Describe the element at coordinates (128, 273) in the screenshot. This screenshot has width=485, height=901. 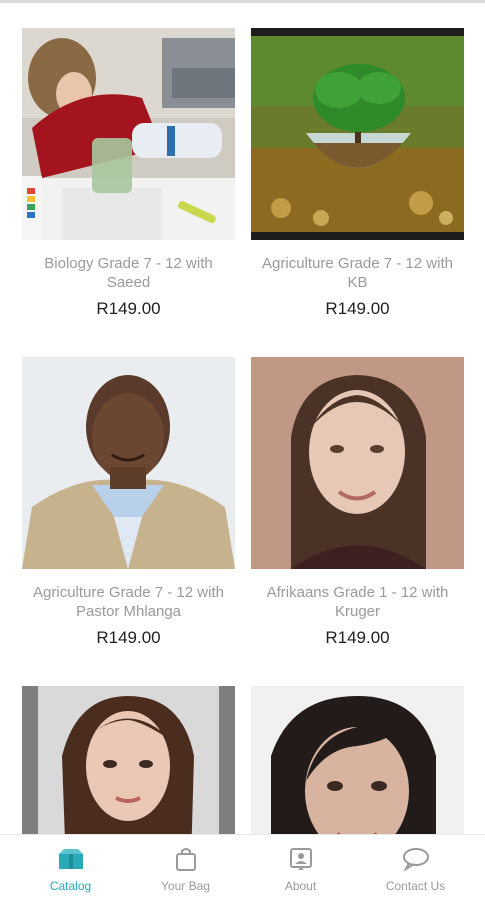
I see `product-title: Biology Grade 7 - 12 with Saeed` at that location.